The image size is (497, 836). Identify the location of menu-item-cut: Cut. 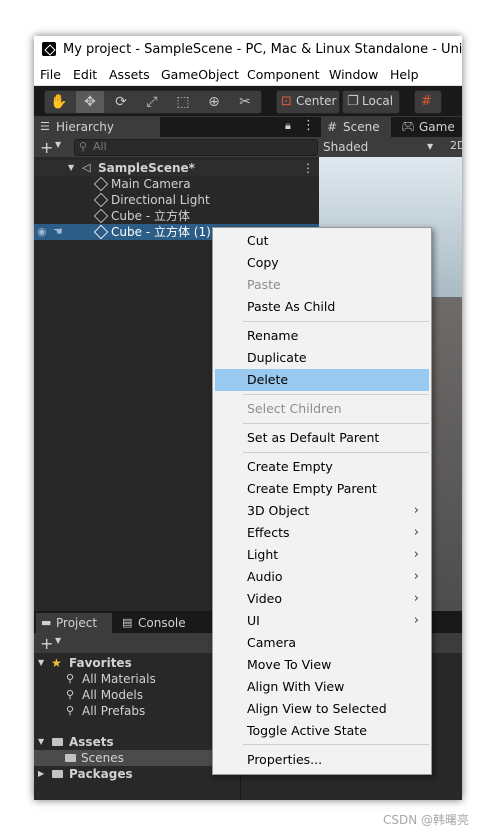
(322, 241).